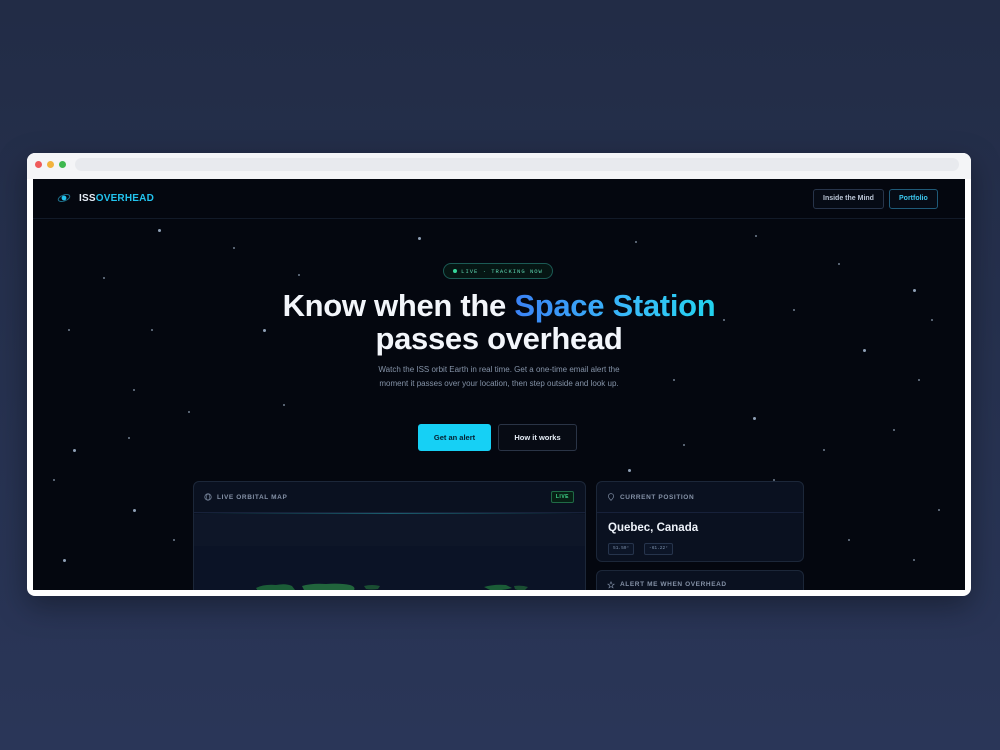 This screenshot has height=750, width=1000. I want to click on alert-panel-header: ALERT ME WHEN OVERHEAD, so click(700, 580).